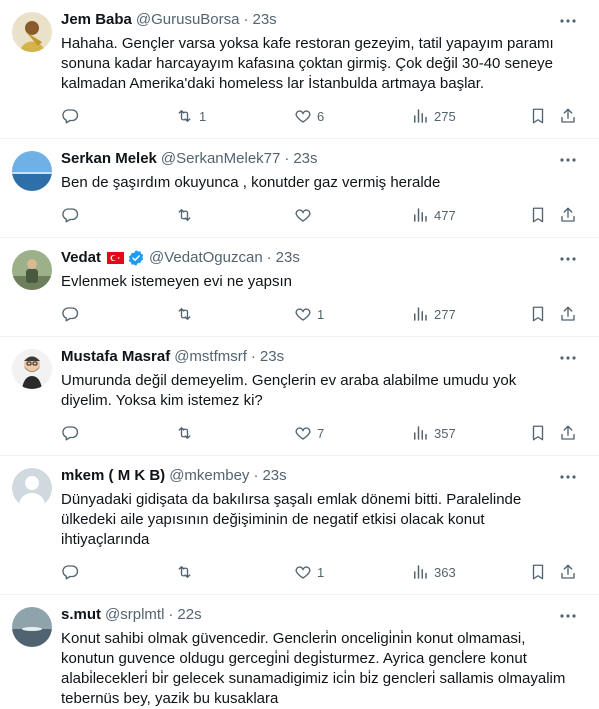  Describe the element at coordinates (310, 476) in the screenshot. I see `tweet-header: mkem ( M K B) @mkembey · 23s` at that location.